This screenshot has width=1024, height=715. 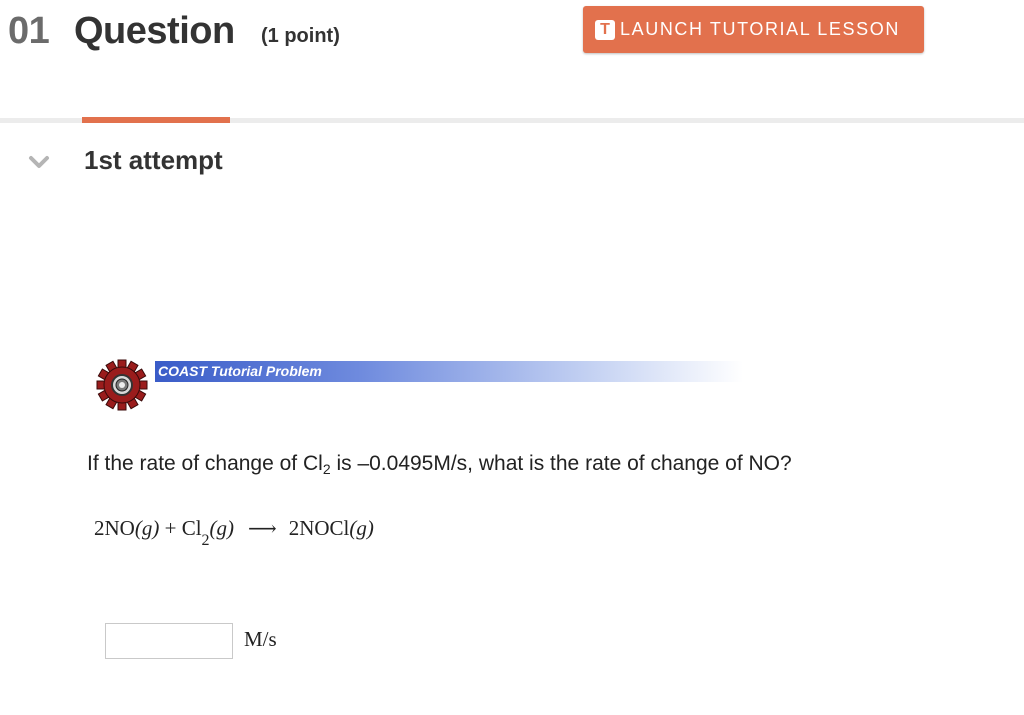 What do you see at coordinates (205, 540) in the screenshot?
I see `equation-reactant-2-subscript: 2` at bounding box center [205, 540].